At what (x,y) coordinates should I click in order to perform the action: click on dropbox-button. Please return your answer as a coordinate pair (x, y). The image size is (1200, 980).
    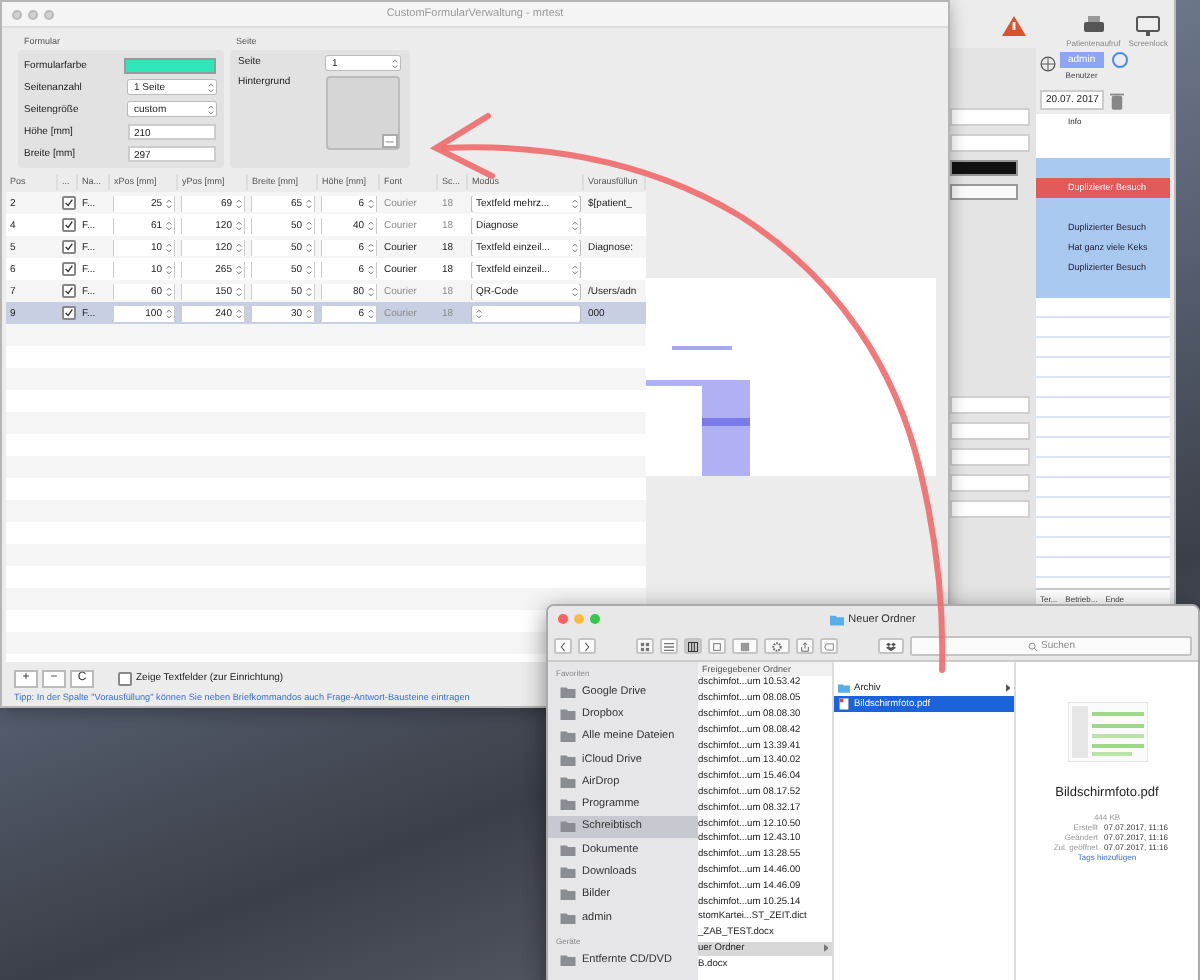
    Looking at the image, I should click on (891, 646).